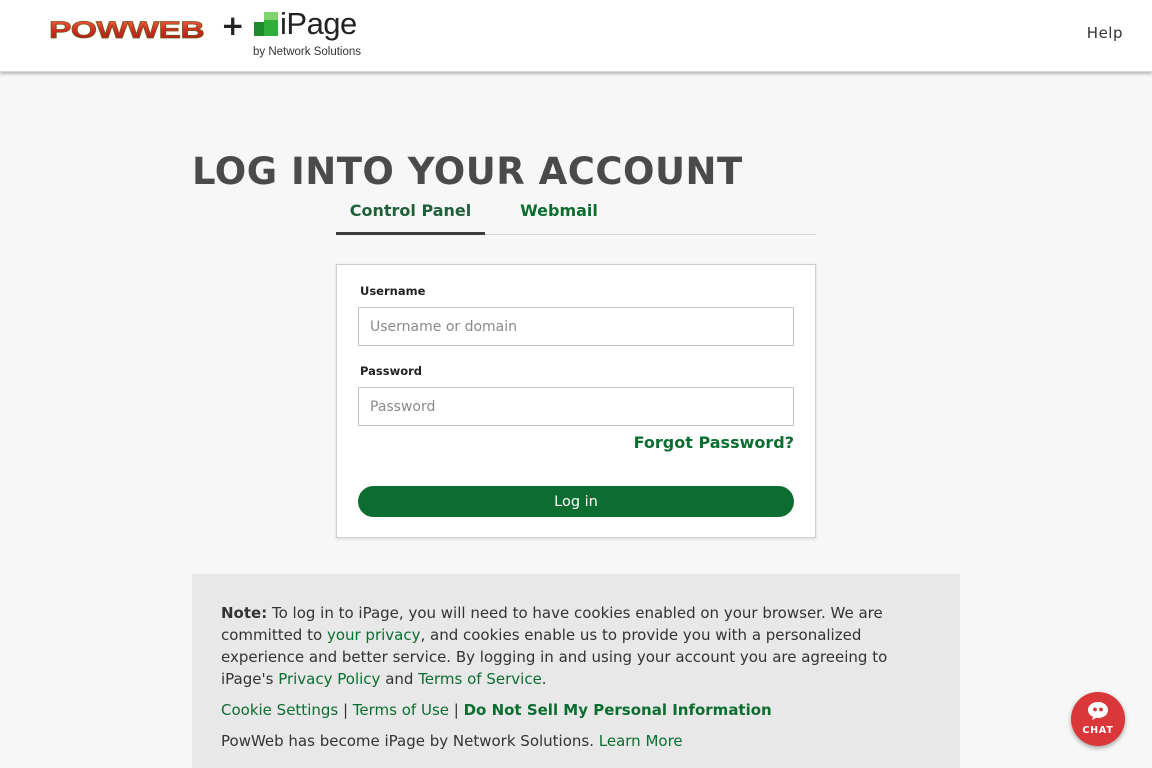 The width and height of the screenshot is (1152, 768). What do you see at coordinates (329, 679) in the screenshot?
I see `privacy-policy-link: Privacy Policy` at bounding box center [329, 679].